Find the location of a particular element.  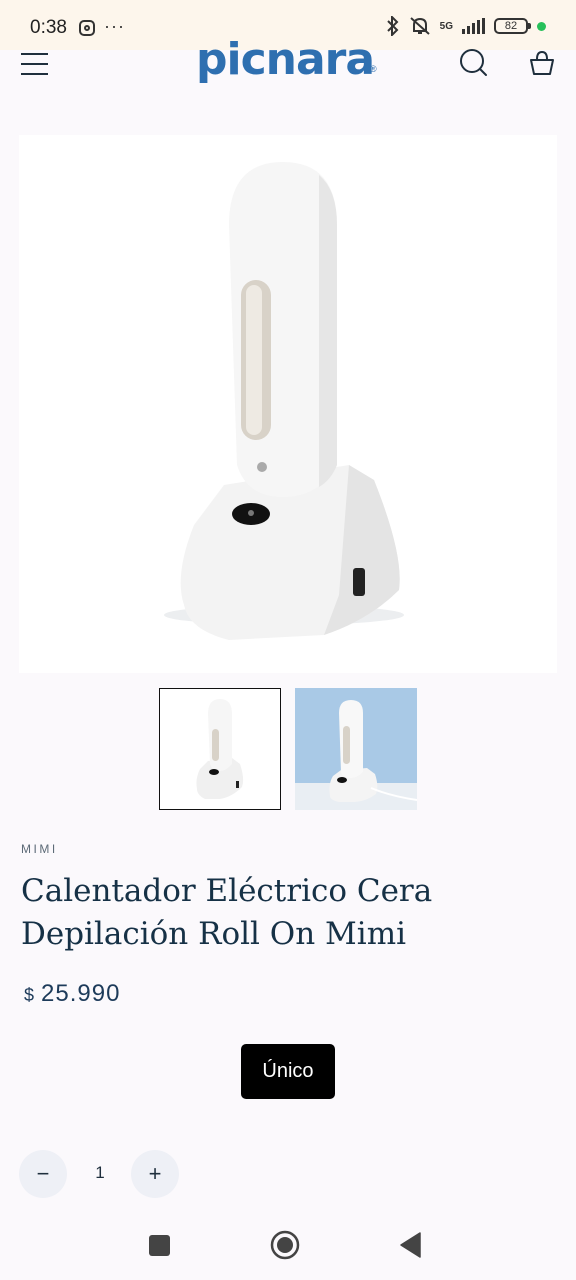

registered-mark: ® is located at coordinates (373, 69).